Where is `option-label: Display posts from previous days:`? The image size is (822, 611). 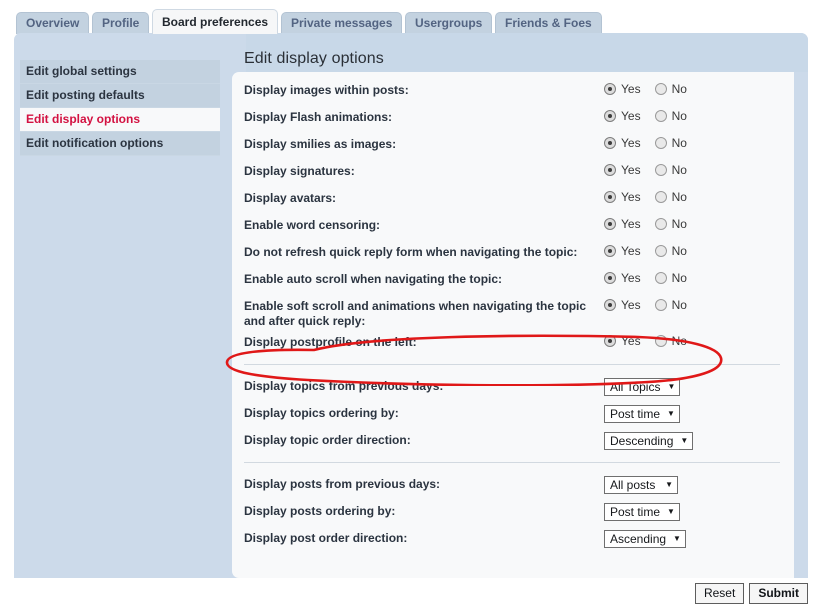
option-label: Display posts from previous days: is located at coordinates (342, 484).